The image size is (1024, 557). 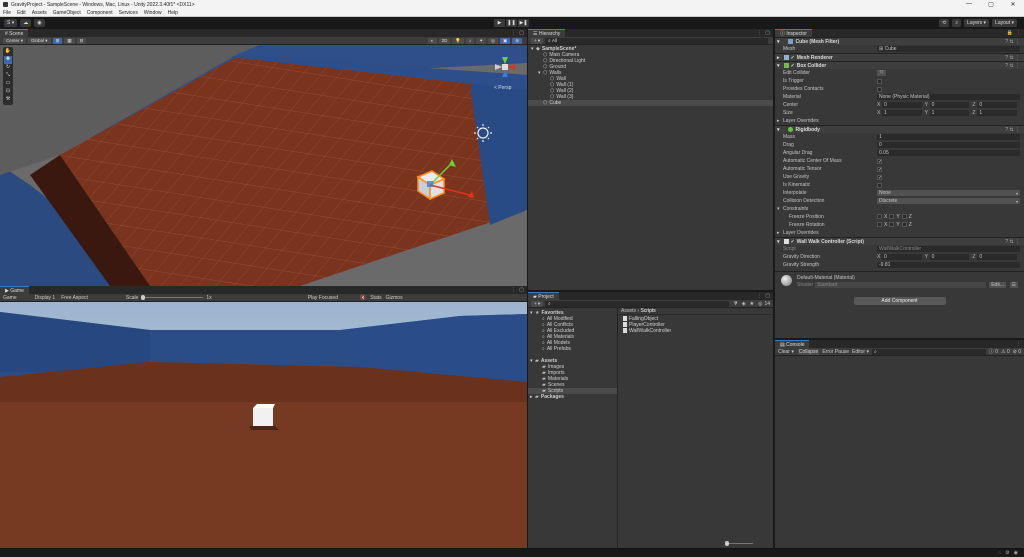 What do you see at coordinates (21, 13) in the screenshot?
I see `menu-edit: Edit` at bounding box center [21, 13].